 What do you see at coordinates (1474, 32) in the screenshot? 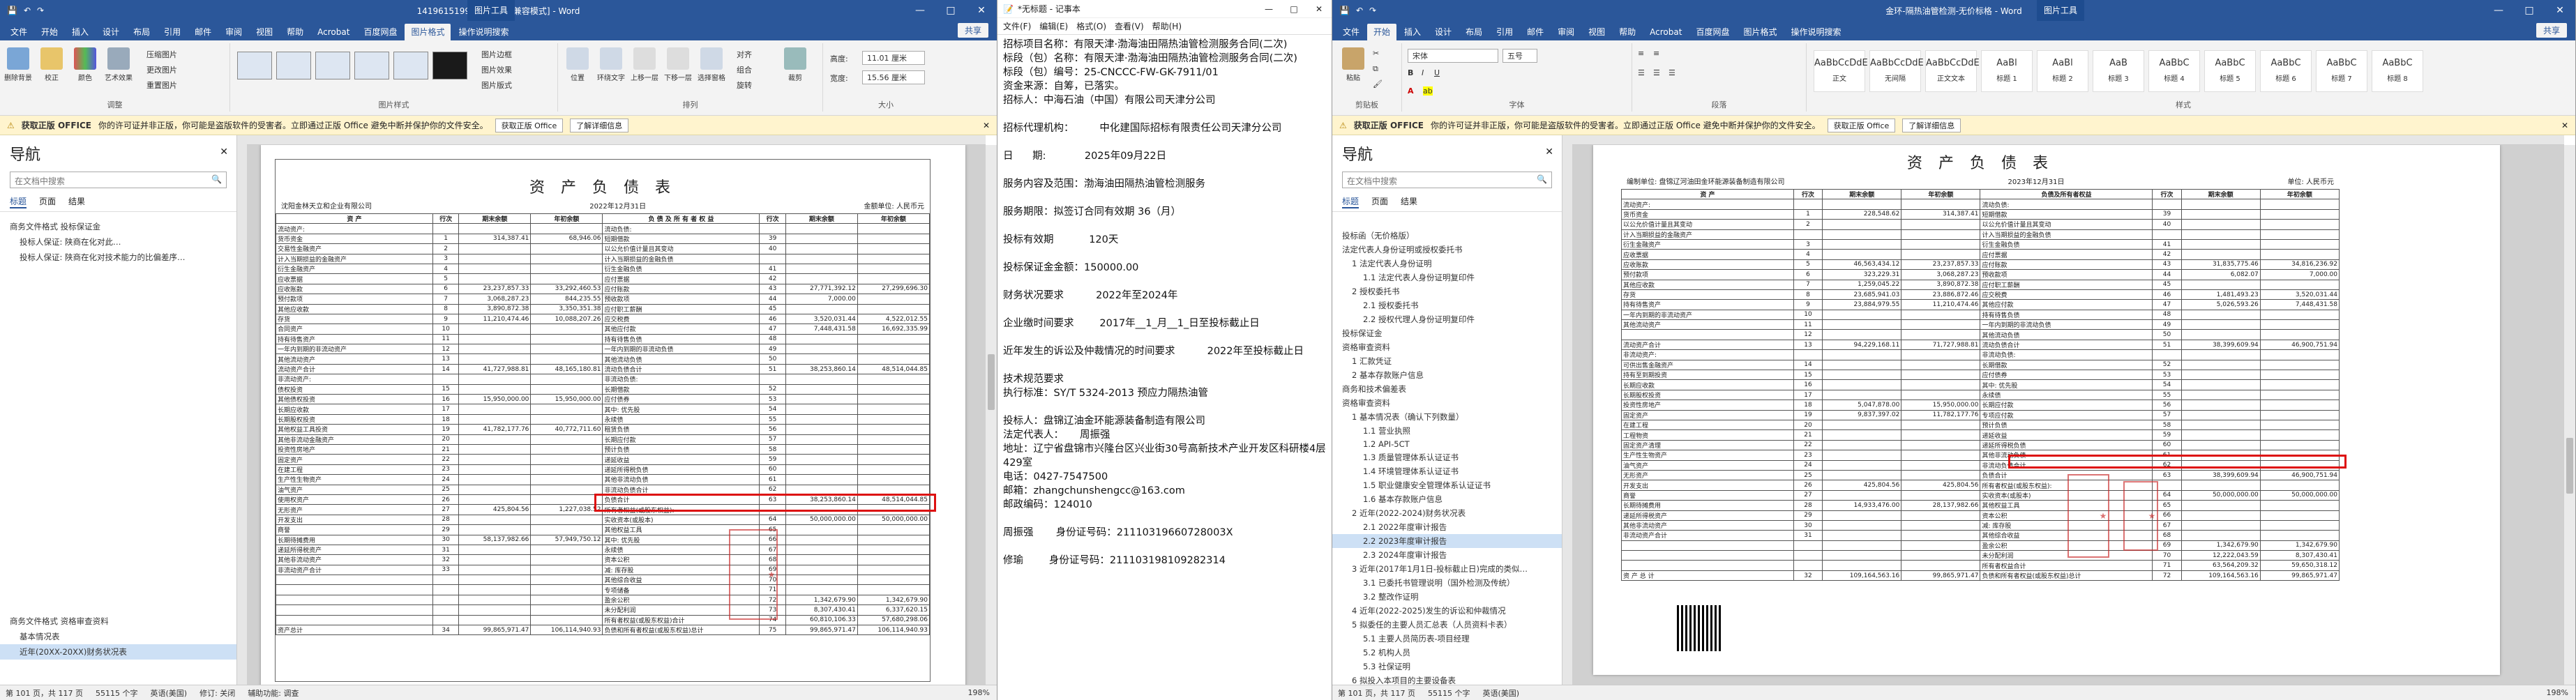
I see `tab-4: 布局` at bounding box center [1474, 32].